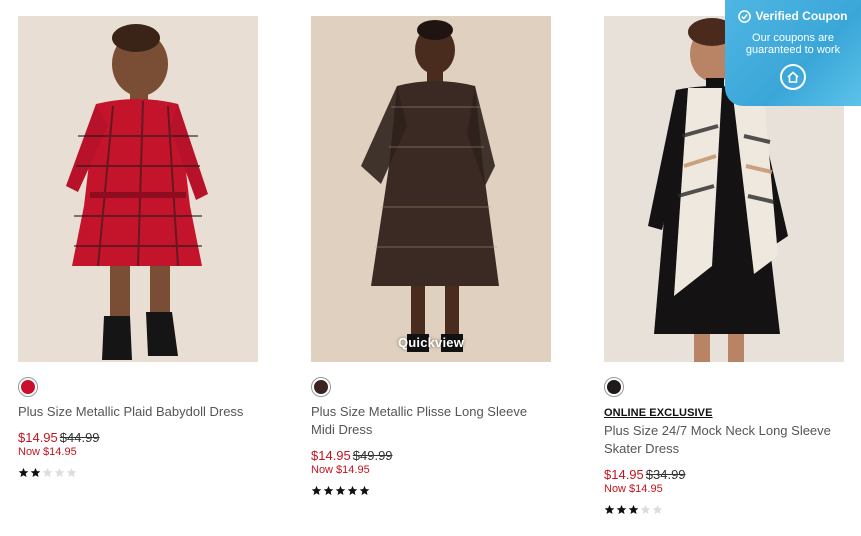 Image resolution: width=861 pixels, height=536 pixels. I want to click on price-block: $14.95 $44.99, so click(138, 437).